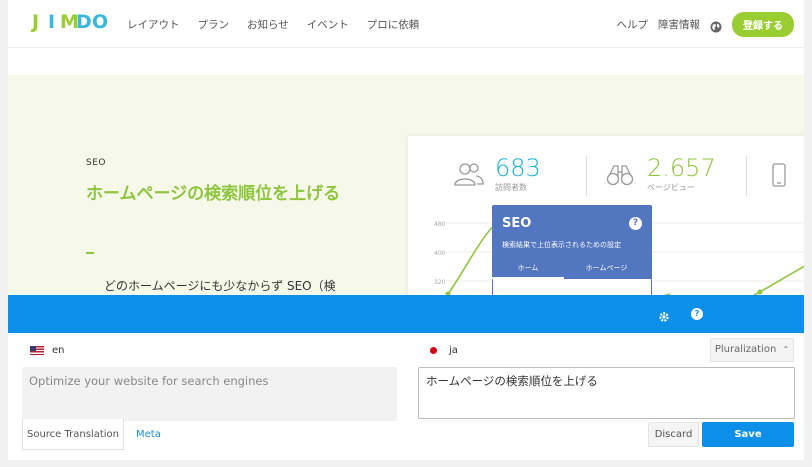 Image resolution: width=812 pixels, height=467 pixels. What do you see at coordinates (268, 24) in the screenshot?
I see `nav-link-news: お知らせ` at bounding box center [268, 24].